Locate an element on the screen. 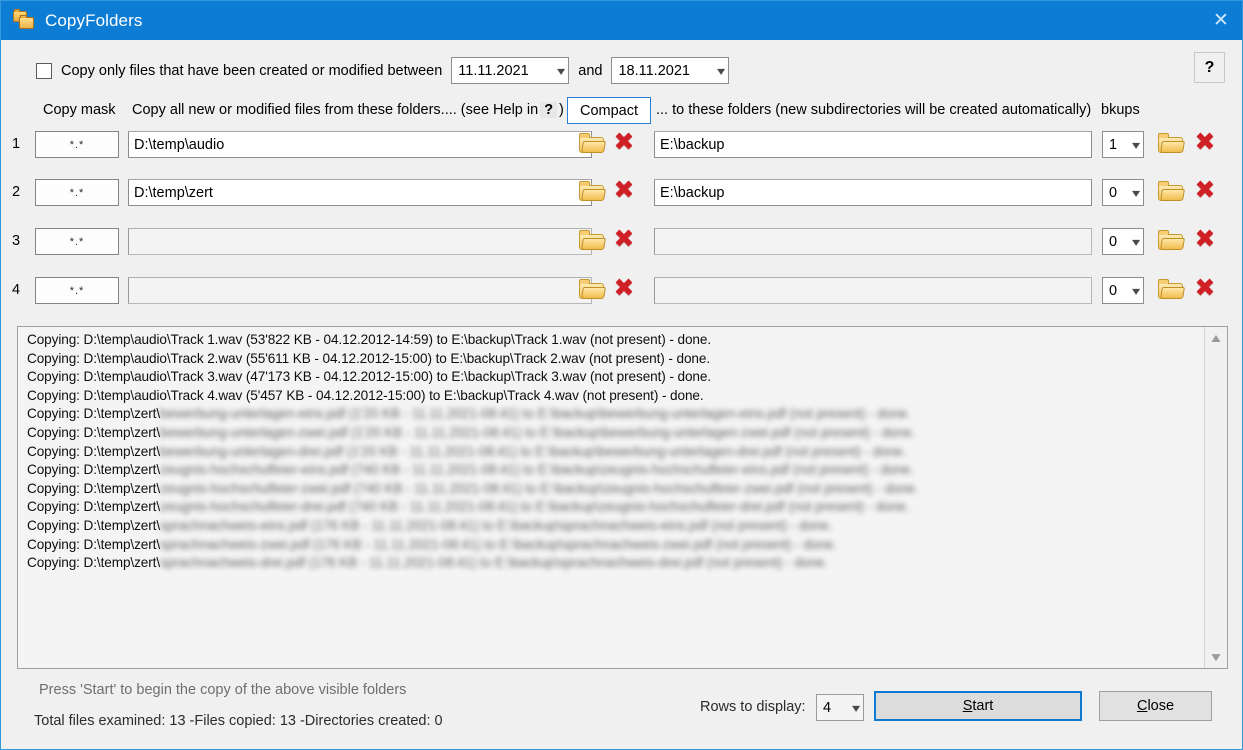  folder-row: 3 *.* ✖ 0 ▾ ✖ is located at coordinates (621, 240).